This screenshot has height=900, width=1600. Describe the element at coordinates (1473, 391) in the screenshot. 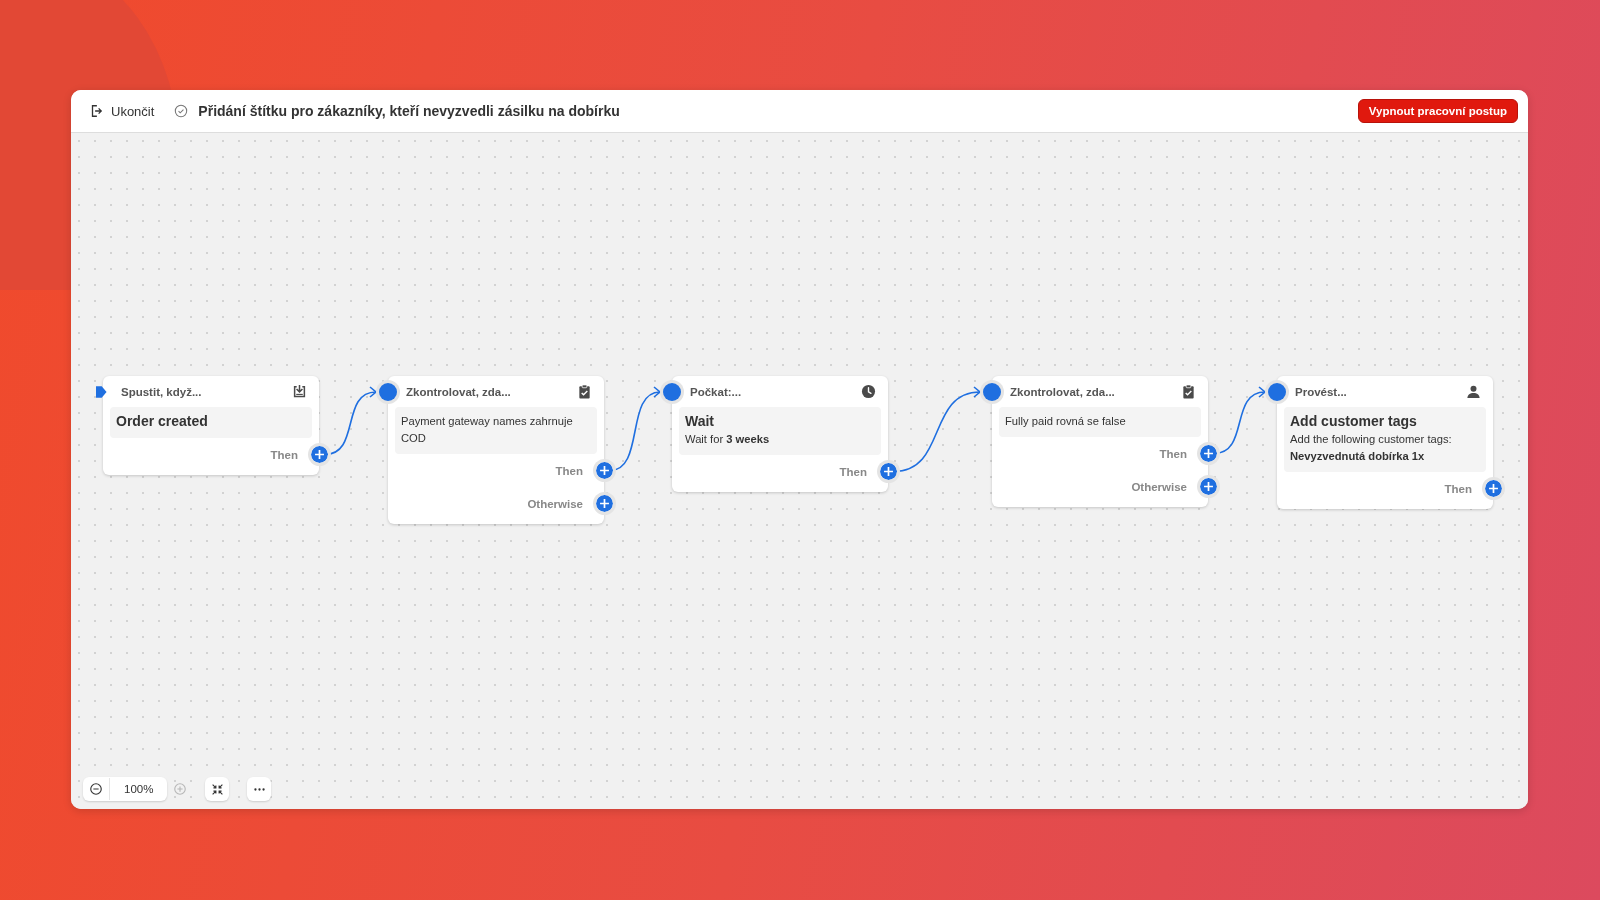

I see `person-icon` at that location.